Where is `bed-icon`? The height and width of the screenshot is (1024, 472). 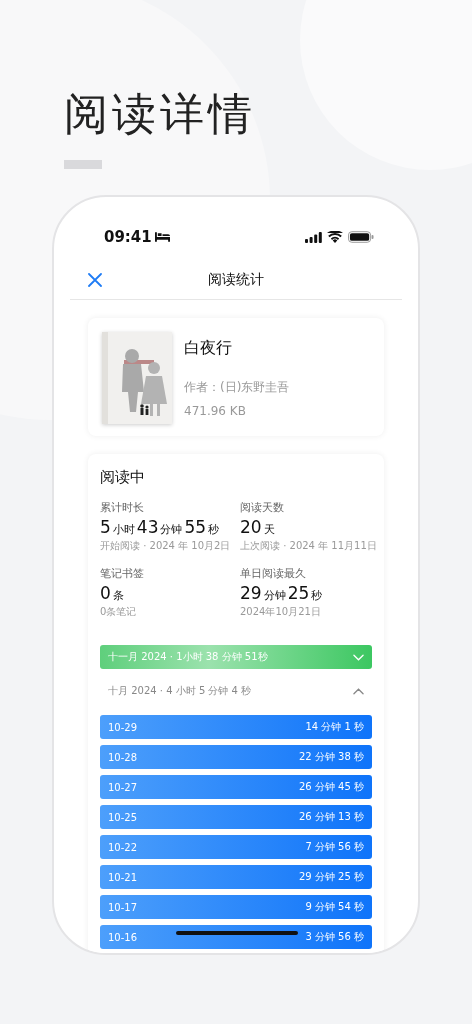
bed-icon is located at coordinates (162, 237).